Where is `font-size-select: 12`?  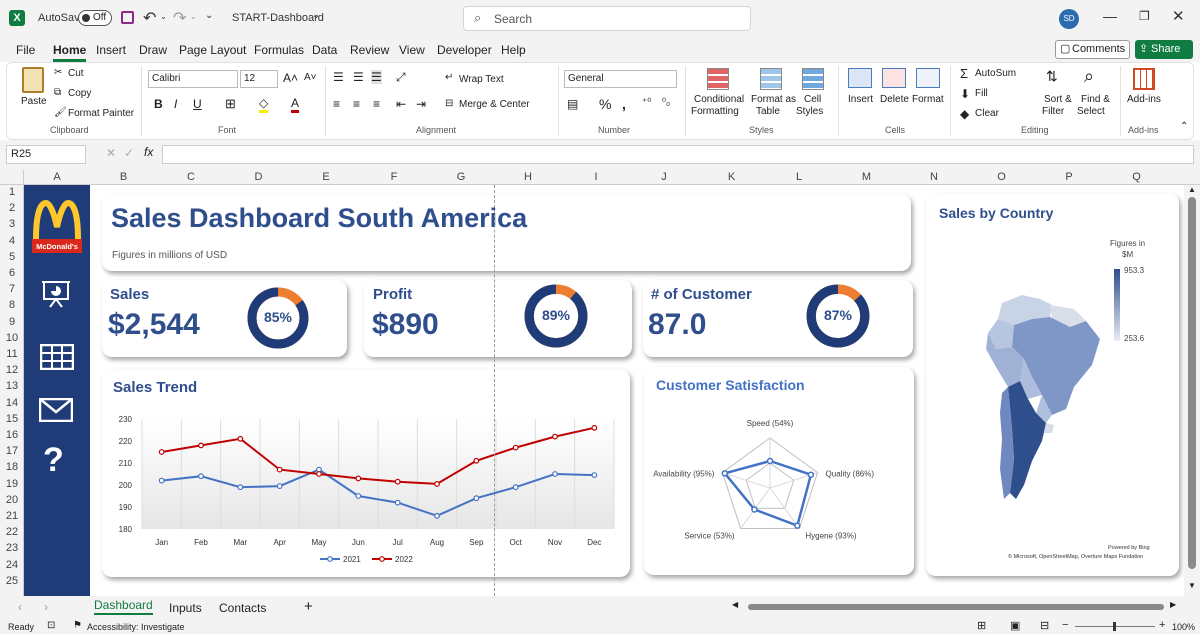
font-size-select: 12 is located at coordinates (259, 79).